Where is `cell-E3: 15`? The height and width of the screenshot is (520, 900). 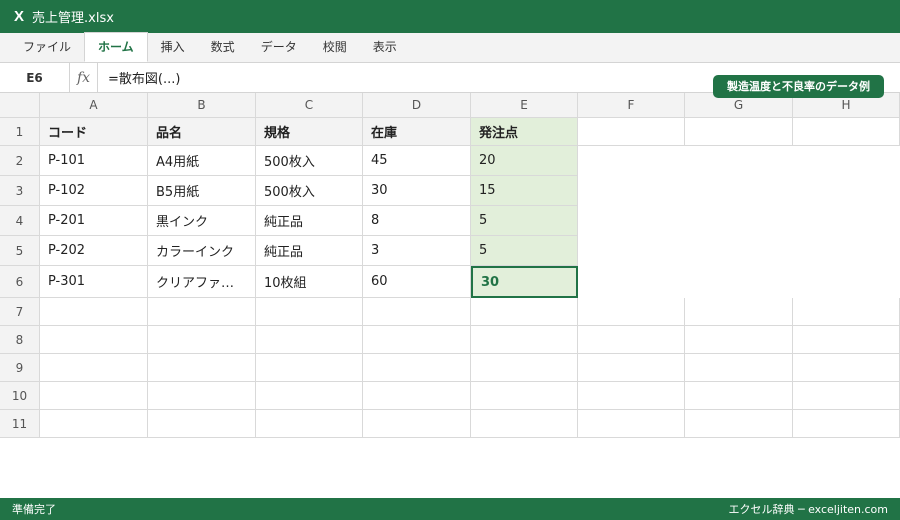 cell-E3: 15 is located at coordinates (524, 191).